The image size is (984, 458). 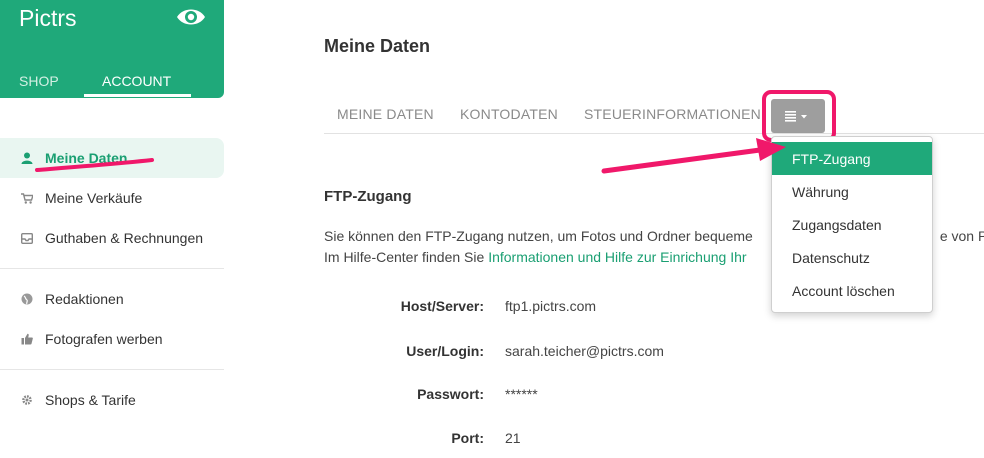 I want to click on cart-icon, so click(x=27, y=198).